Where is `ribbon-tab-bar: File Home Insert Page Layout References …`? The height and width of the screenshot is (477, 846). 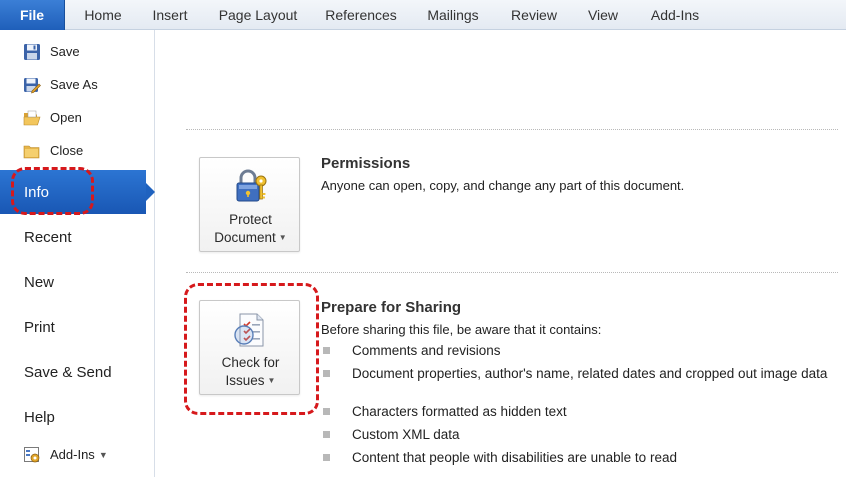
ribbon-tab-bar: File Home Insert Page Layout References … is located at coordinates (423, 15).